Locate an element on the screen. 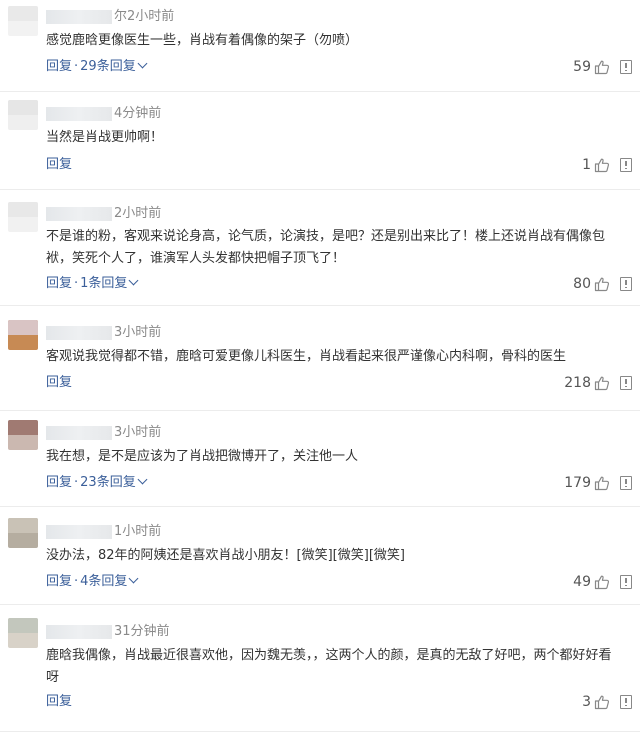  timestamp: 4分钟前 is located at coordinates (138, 113).